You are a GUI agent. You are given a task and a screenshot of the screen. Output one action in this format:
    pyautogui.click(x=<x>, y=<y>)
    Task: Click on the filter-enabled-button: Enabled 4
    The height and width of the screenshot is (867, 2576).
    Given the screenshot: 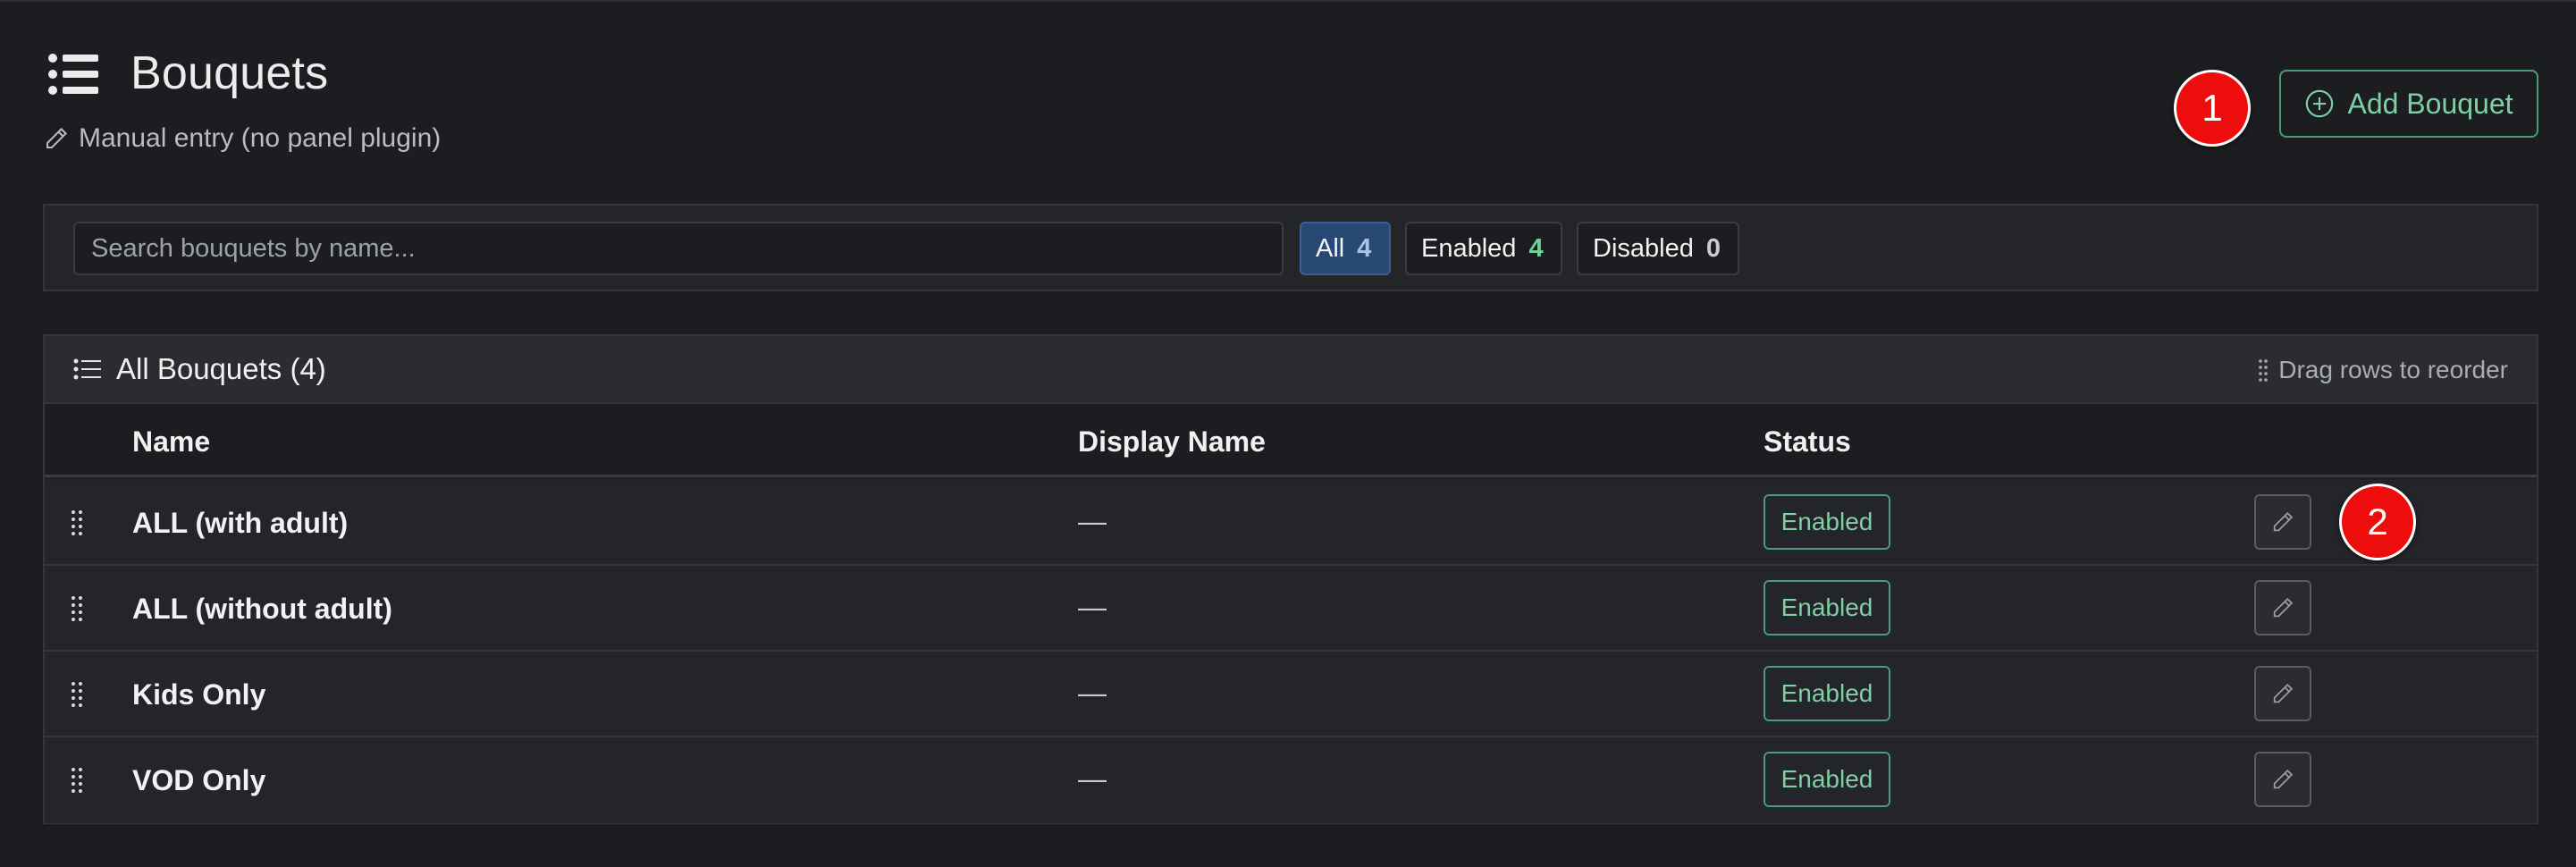 What is the action you would take?
    pyautogui.click(x=1484, y=248)
    